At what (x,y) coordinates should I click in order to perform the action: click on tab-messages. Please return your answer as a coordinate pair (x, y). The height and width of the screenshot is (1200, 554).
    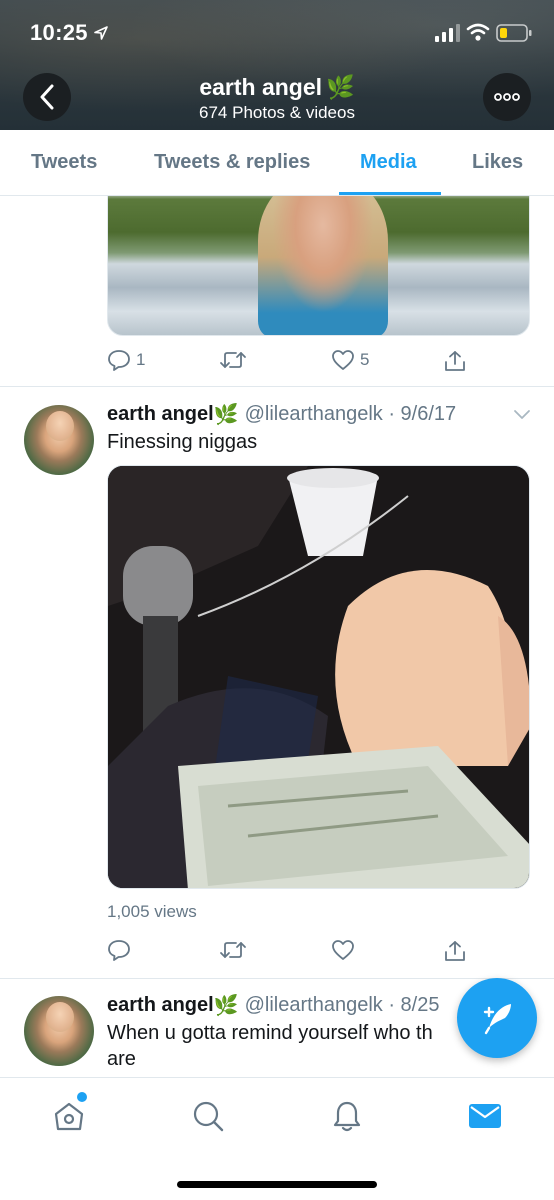
    Looking at the image, I should click on (485, 1116).